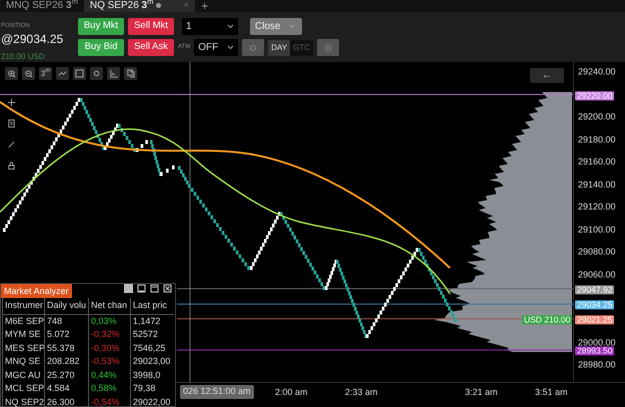 This screenshot has height=407, width=625. I want to click on selection-icon, so click(79, 73).